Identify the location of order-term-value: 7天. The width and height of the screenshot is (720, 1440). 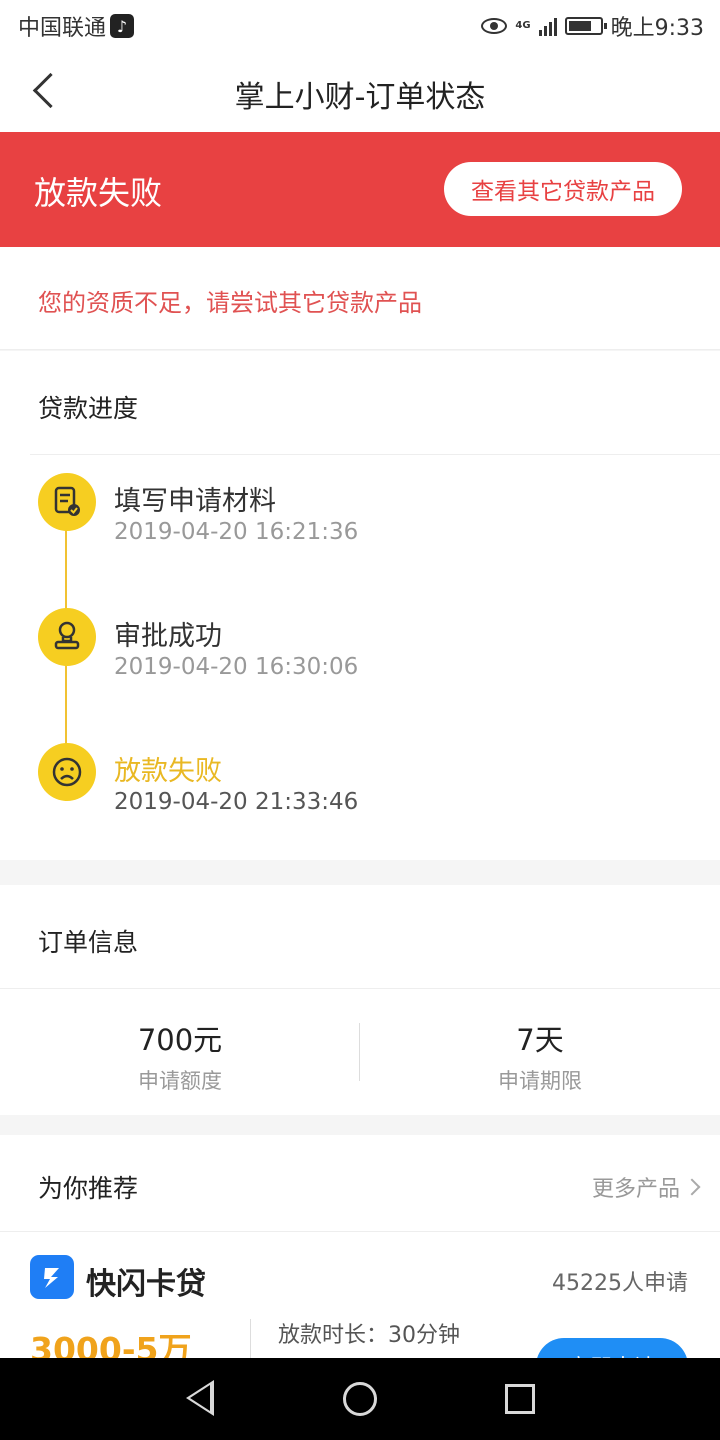
(540, 1040).